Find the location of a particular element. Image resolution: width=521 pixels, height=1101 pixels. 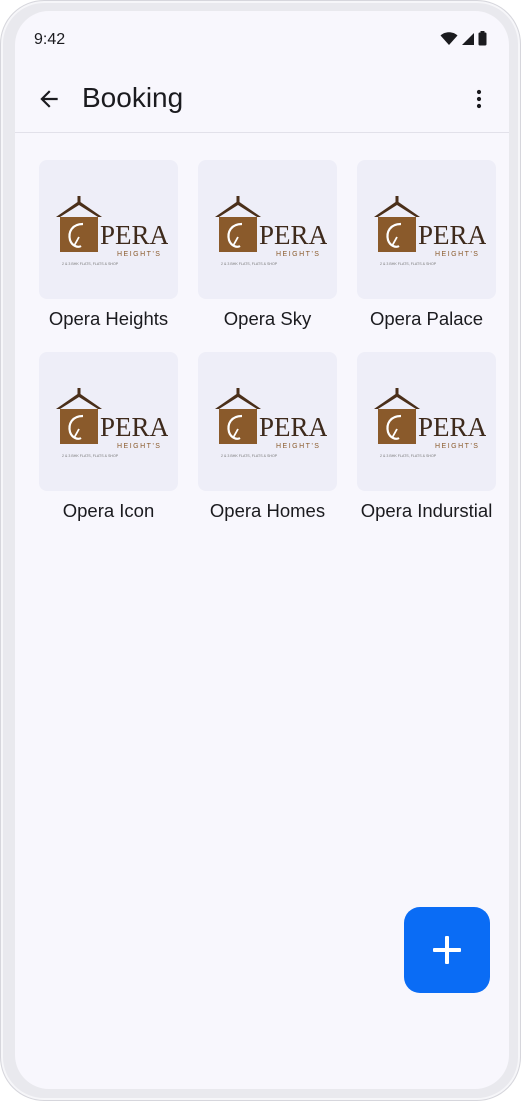

project-name: Opera Indurstial is located at coordinates (426, 510).